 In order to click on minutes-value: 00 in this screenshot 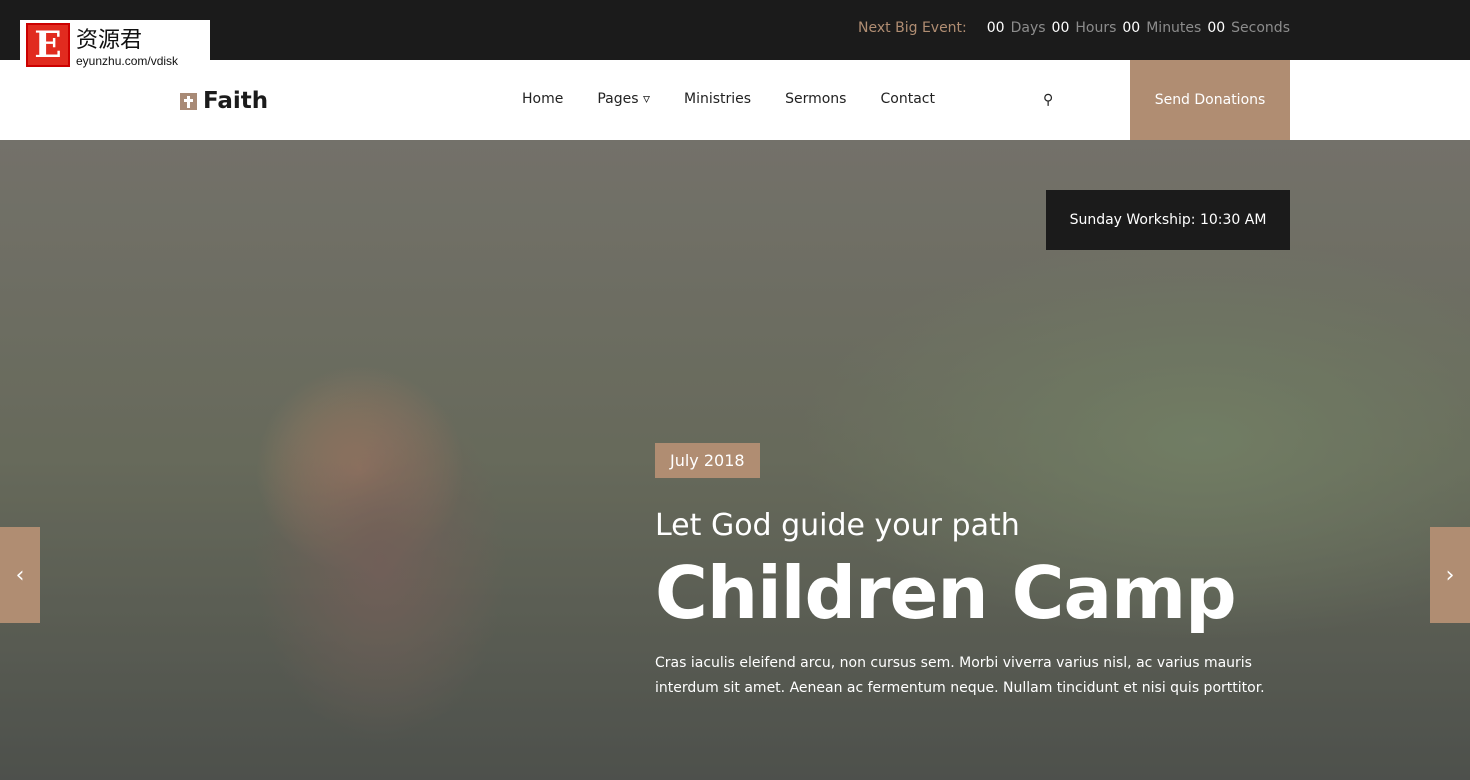, I will do `click(1131, 28)`.